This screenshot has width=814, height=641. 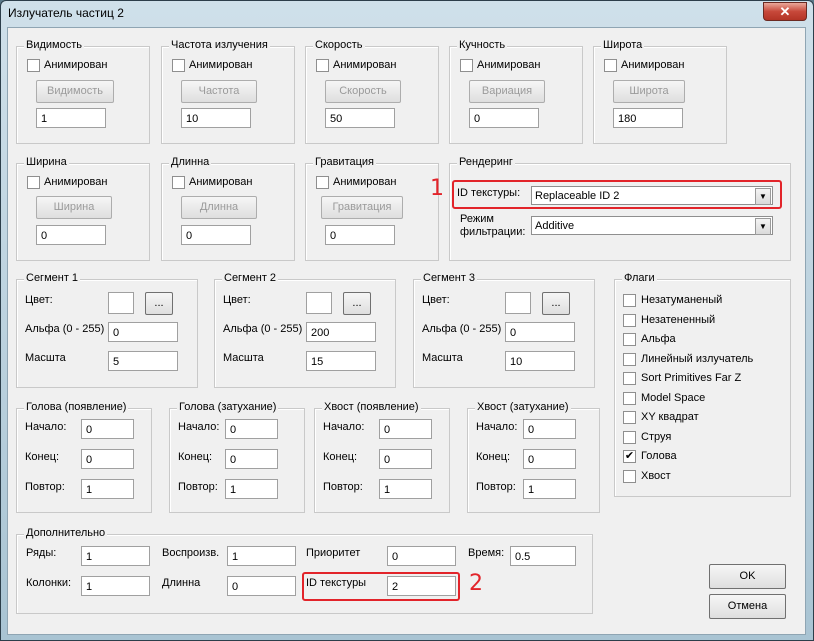 What do you see at coordinates (115, 556) in the screenshot?
I see `rows-input: 1` at bounding box center [115, 556].